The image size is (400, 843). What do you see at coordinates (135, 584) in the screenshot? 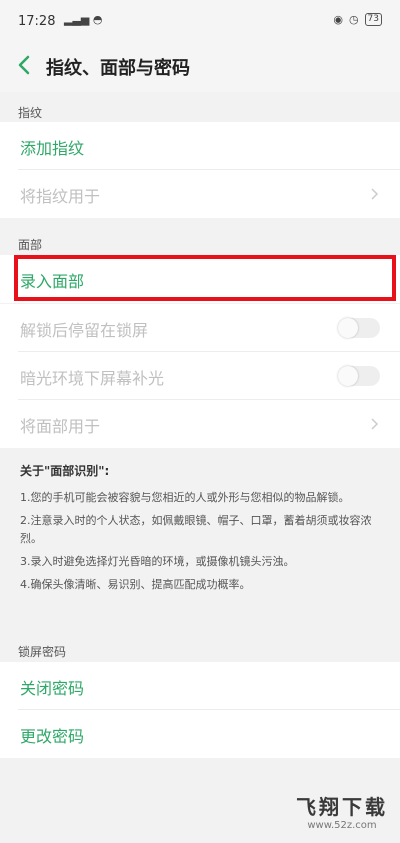
I see `info-item: 4.确保头像清晰、易识别、提高匹配成功概率。` at bounding box center [135, 584].